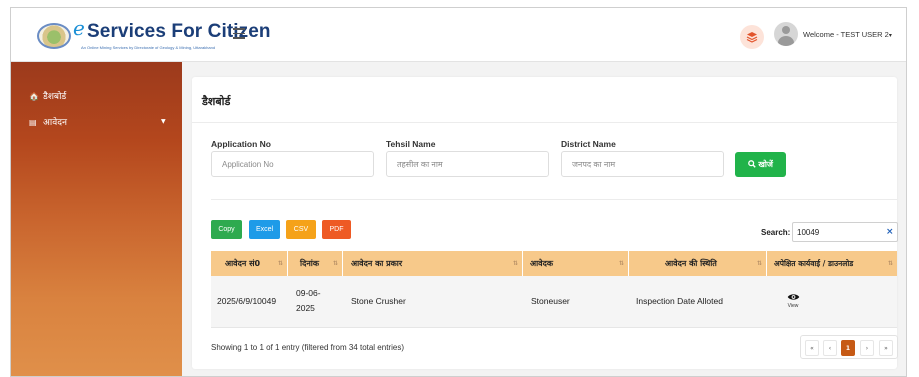  Describe the element at coordinates (642, 164) in the screenshot. I see `district-name-input` at that location.